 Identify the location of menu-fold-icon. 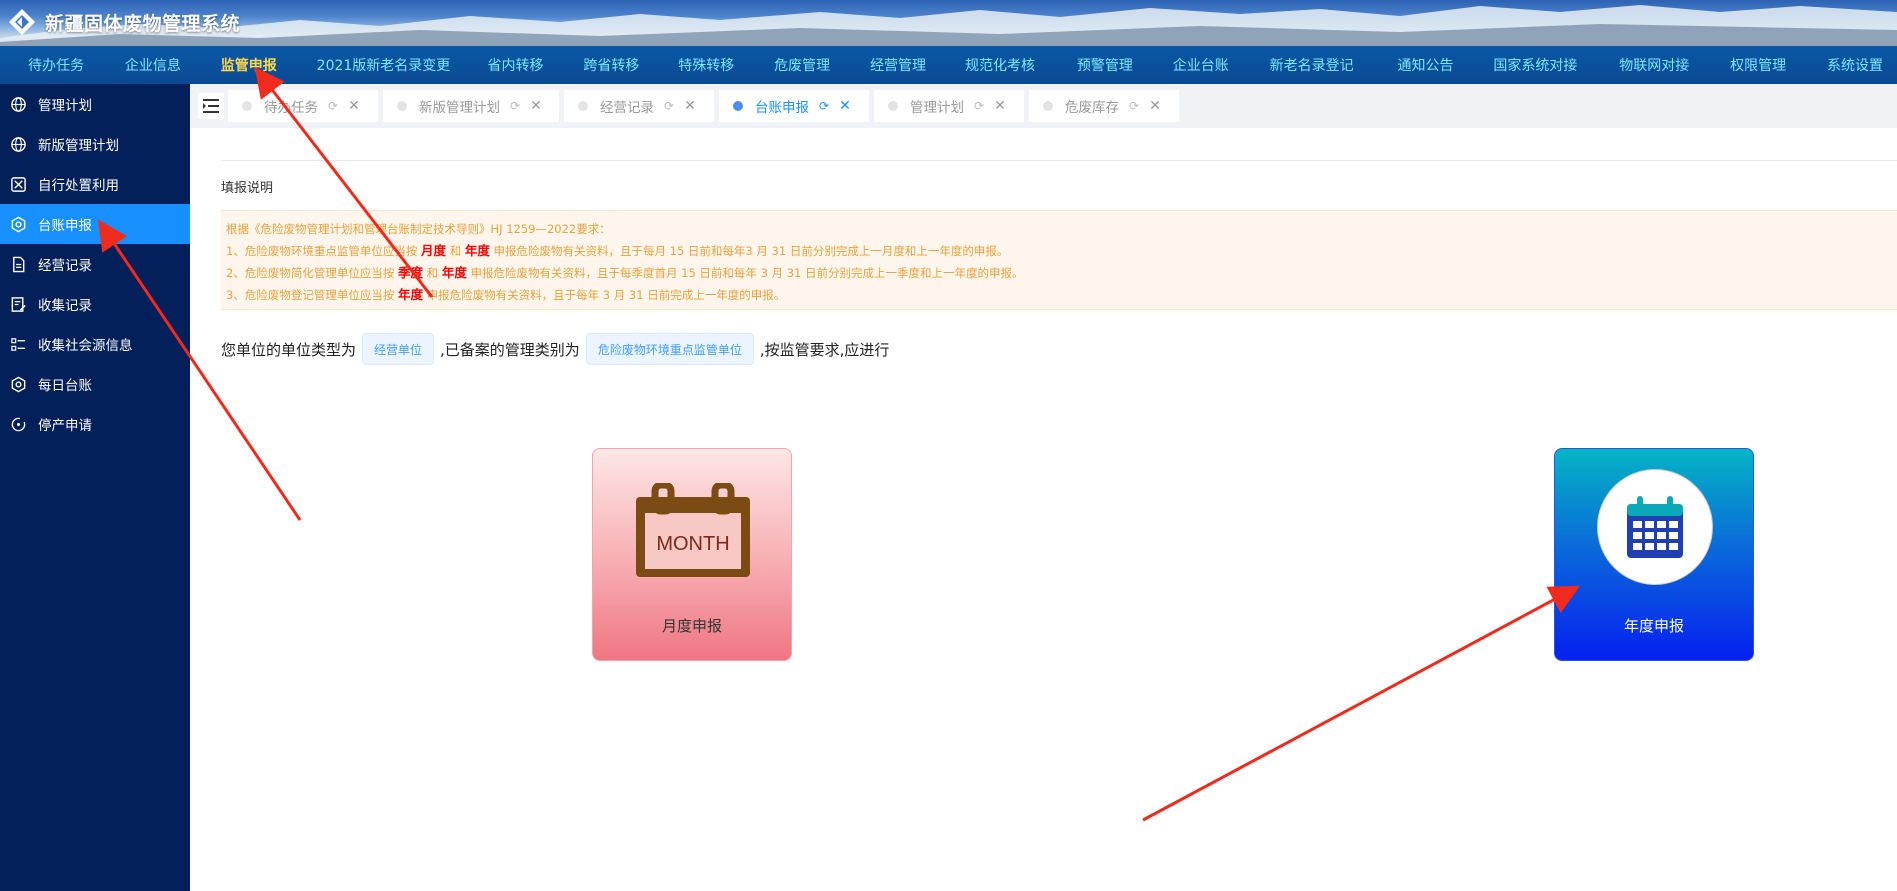
(211, 106).